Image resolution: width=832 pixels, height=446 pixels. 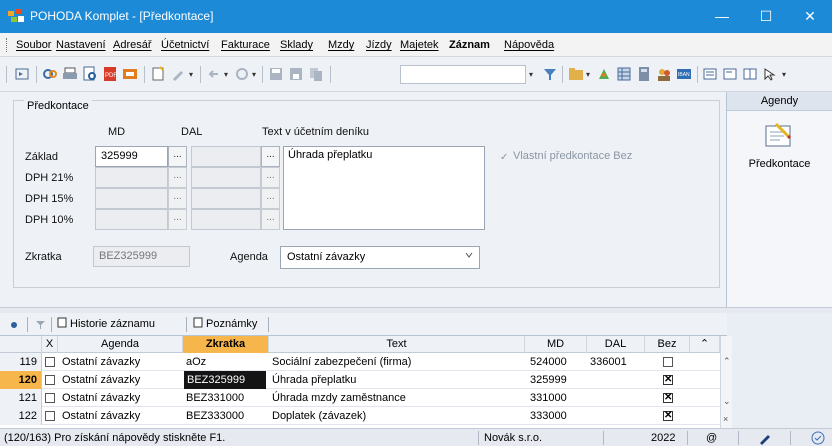 What do you see at coordinates (110, 74) in the screenshot?
I see `pdf-icon: PDF` at bounding box center [110, 74].